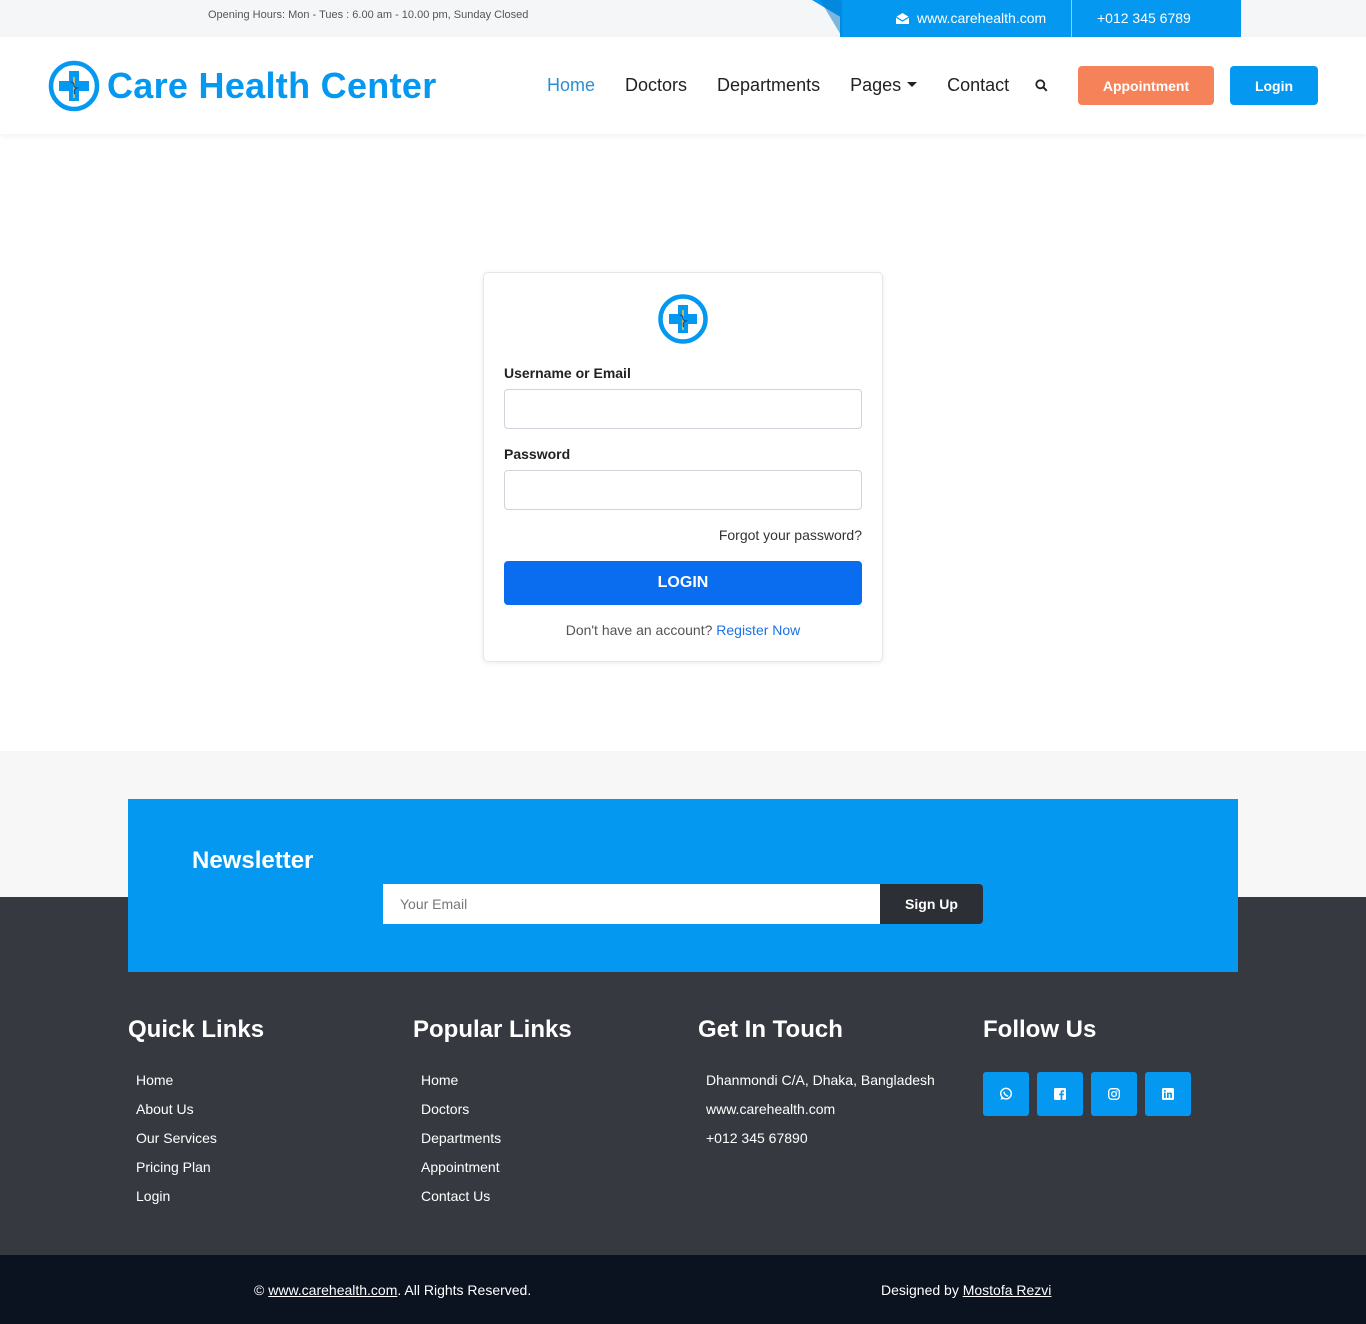  Describe the element at coordinates (683, 409) in the screenshot. I see `username-input` at that location.